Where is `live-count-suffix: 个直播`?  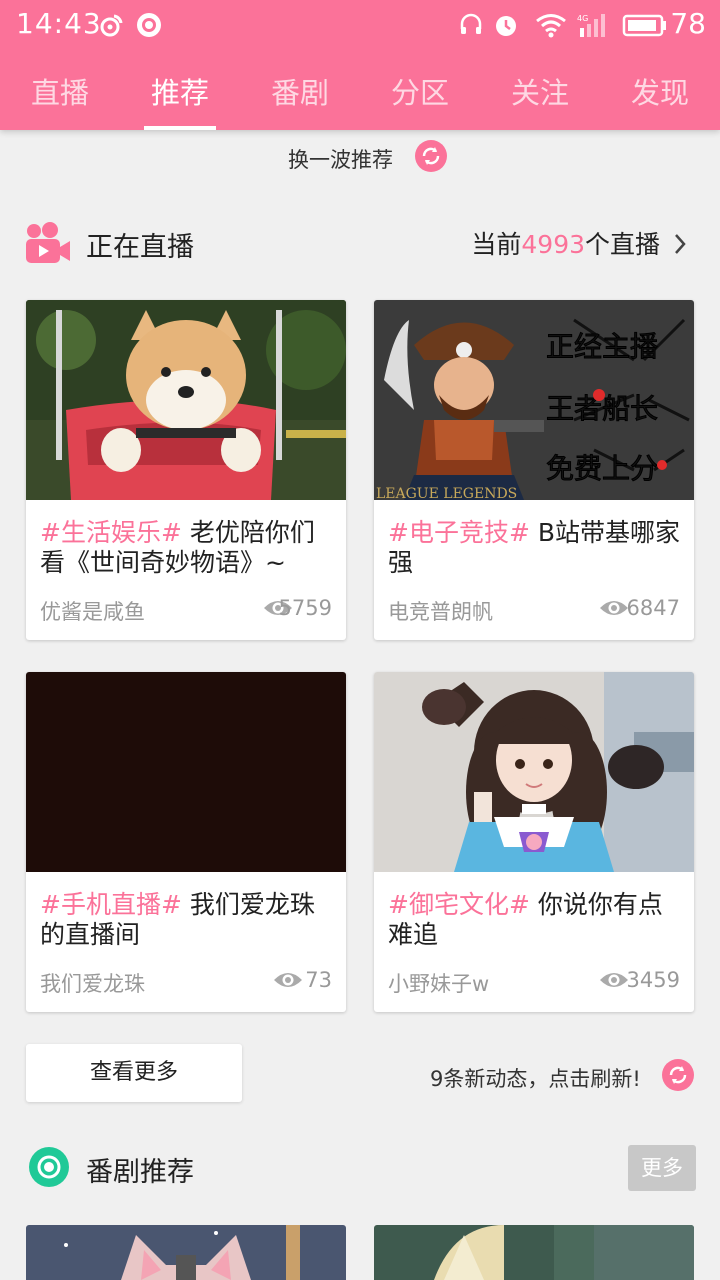
live-count-suffix: 个直播 is located at coordinates (623, 244).